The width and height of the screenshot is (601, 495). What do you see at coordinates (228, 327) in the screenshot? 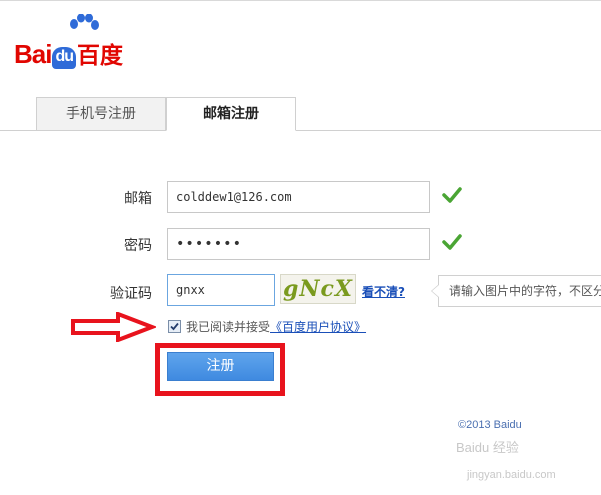
I see `agreement-text: 我已阅读并接受` at bounding box center [228, 327].